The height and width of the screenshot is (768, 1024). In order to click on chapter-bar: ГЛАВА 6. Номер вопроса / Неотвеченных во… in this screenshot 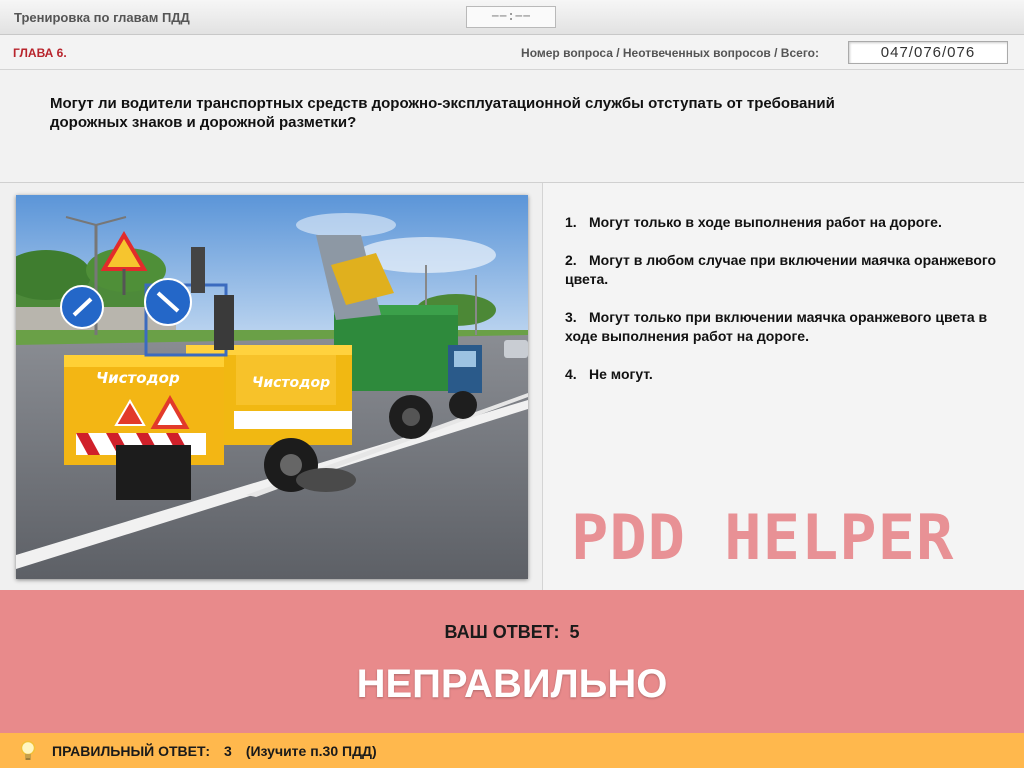, I will do `click(512, 52)`.